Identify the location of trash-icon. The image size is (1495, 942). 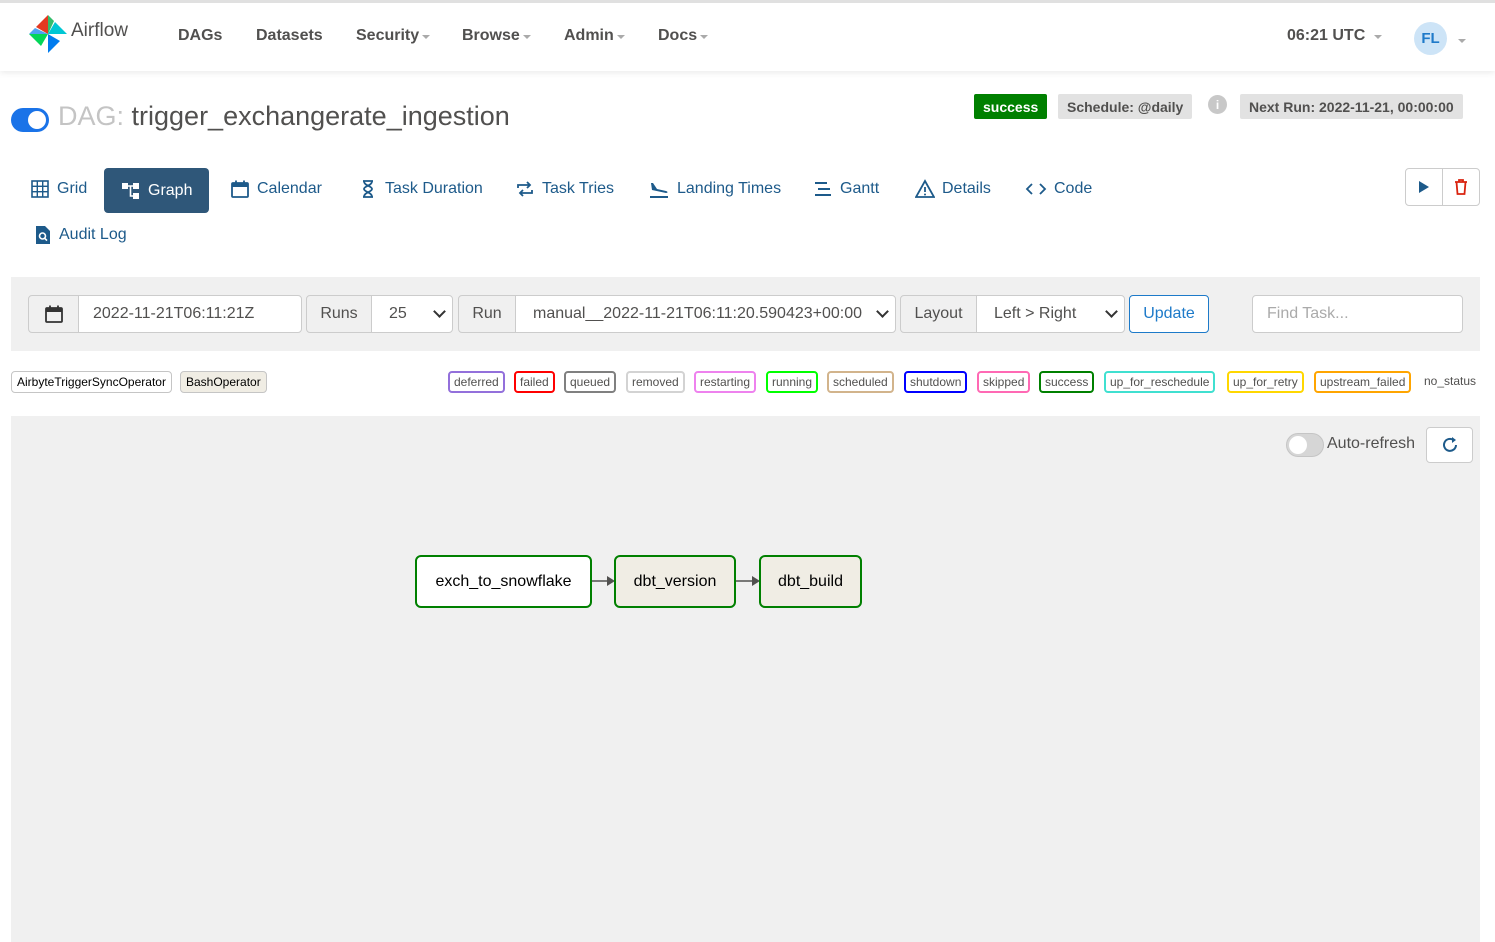
(1461, 187).